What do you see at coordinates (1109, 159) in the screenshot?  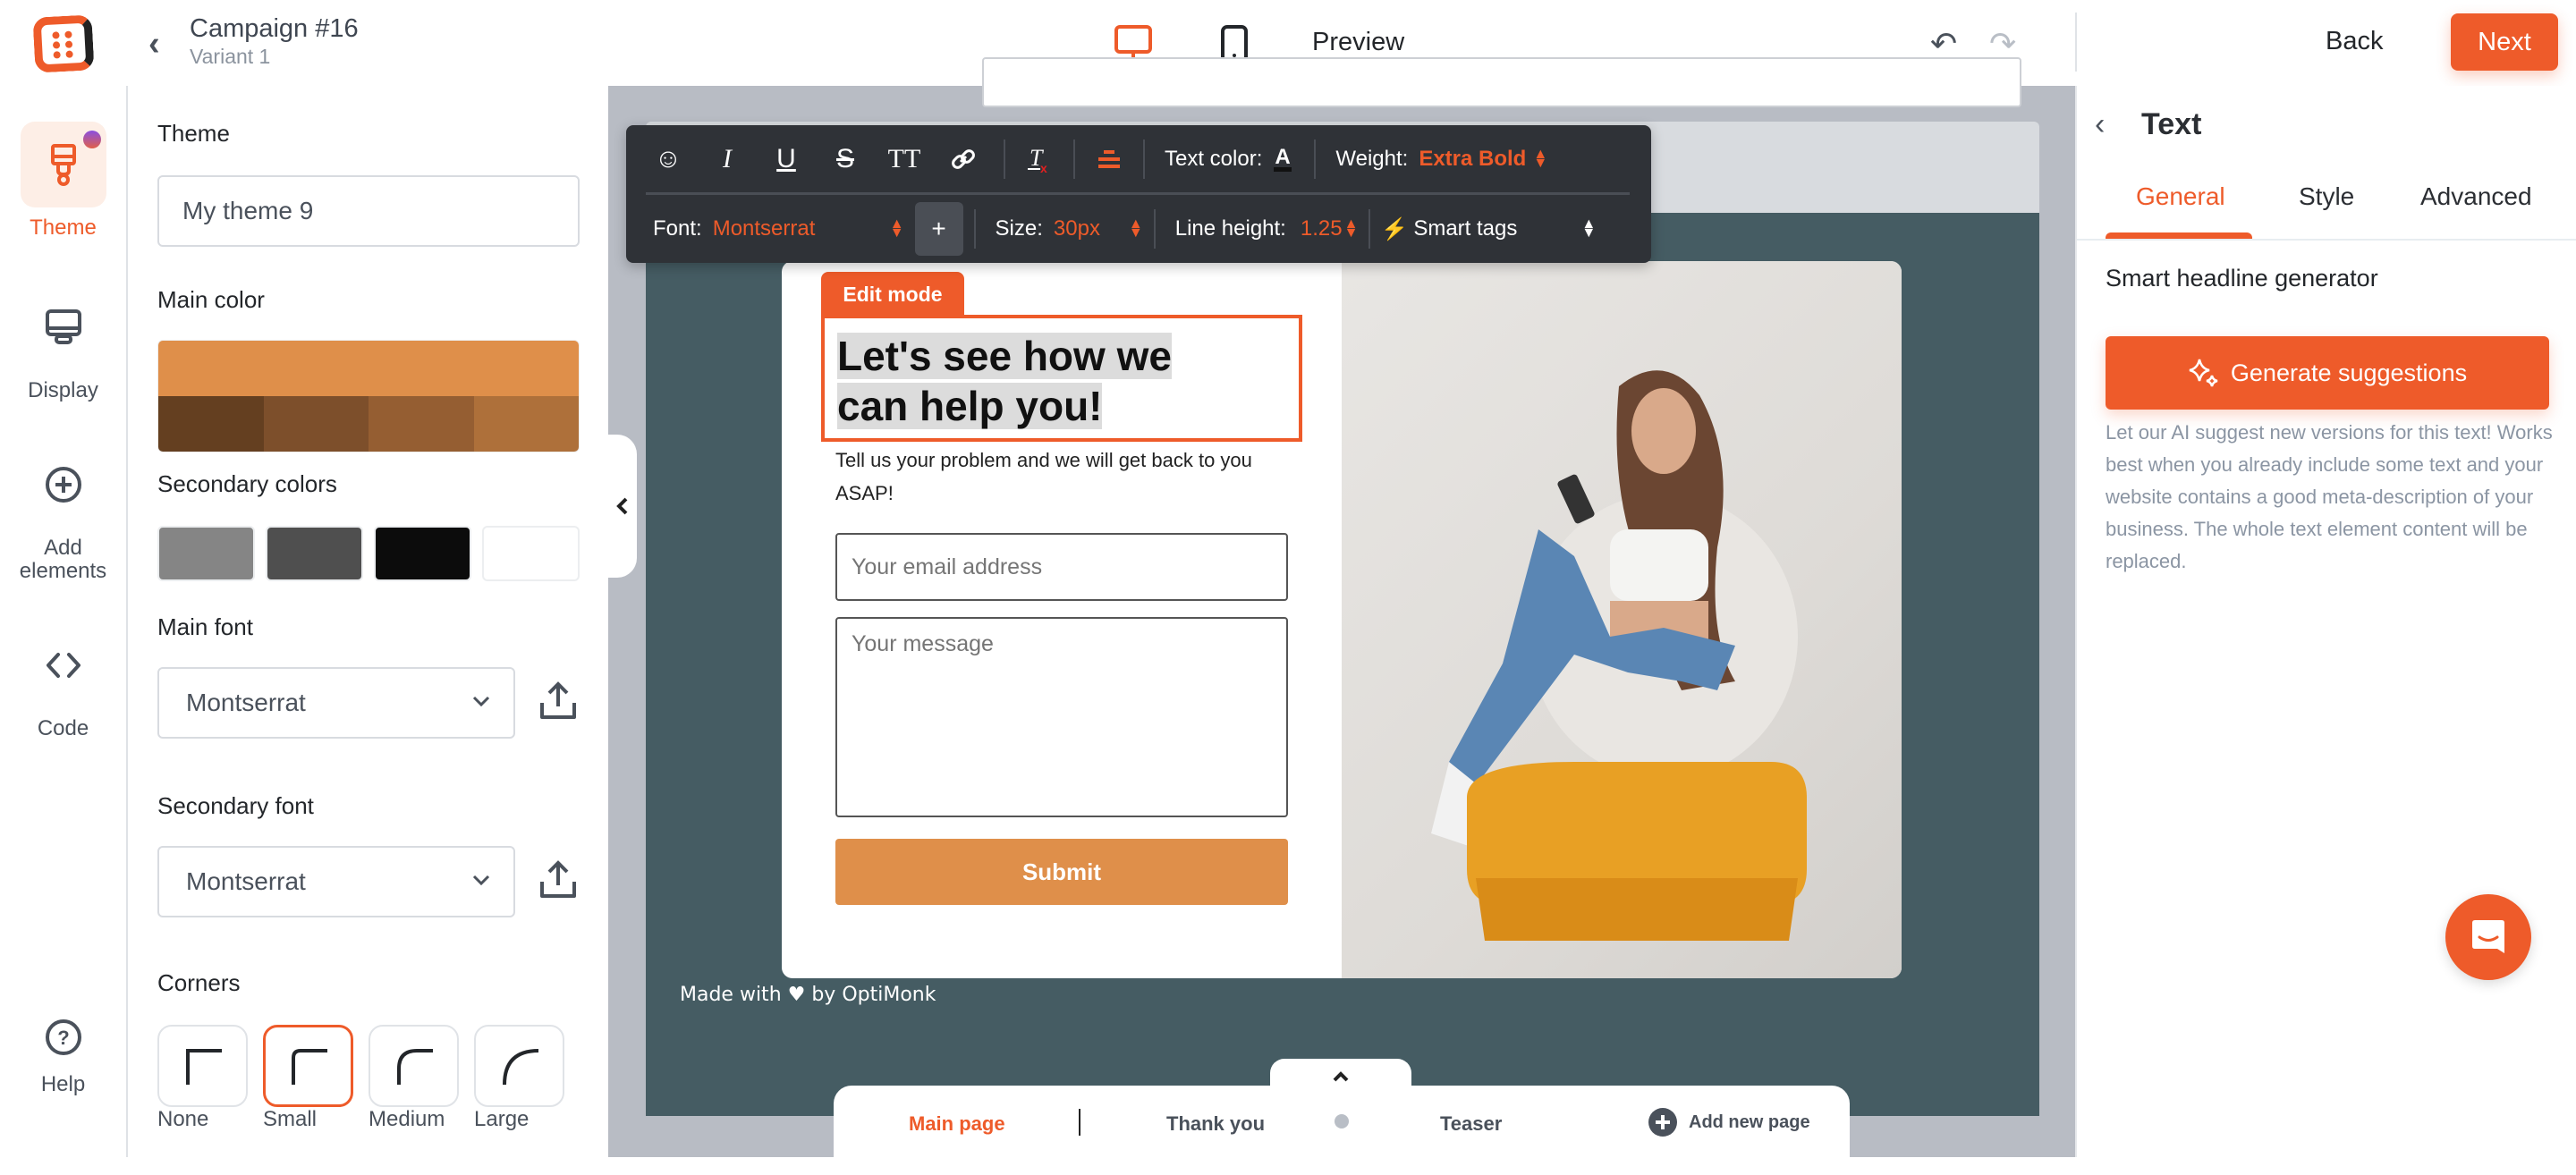 I see `align-icon` at bounding box center [1109, 159].